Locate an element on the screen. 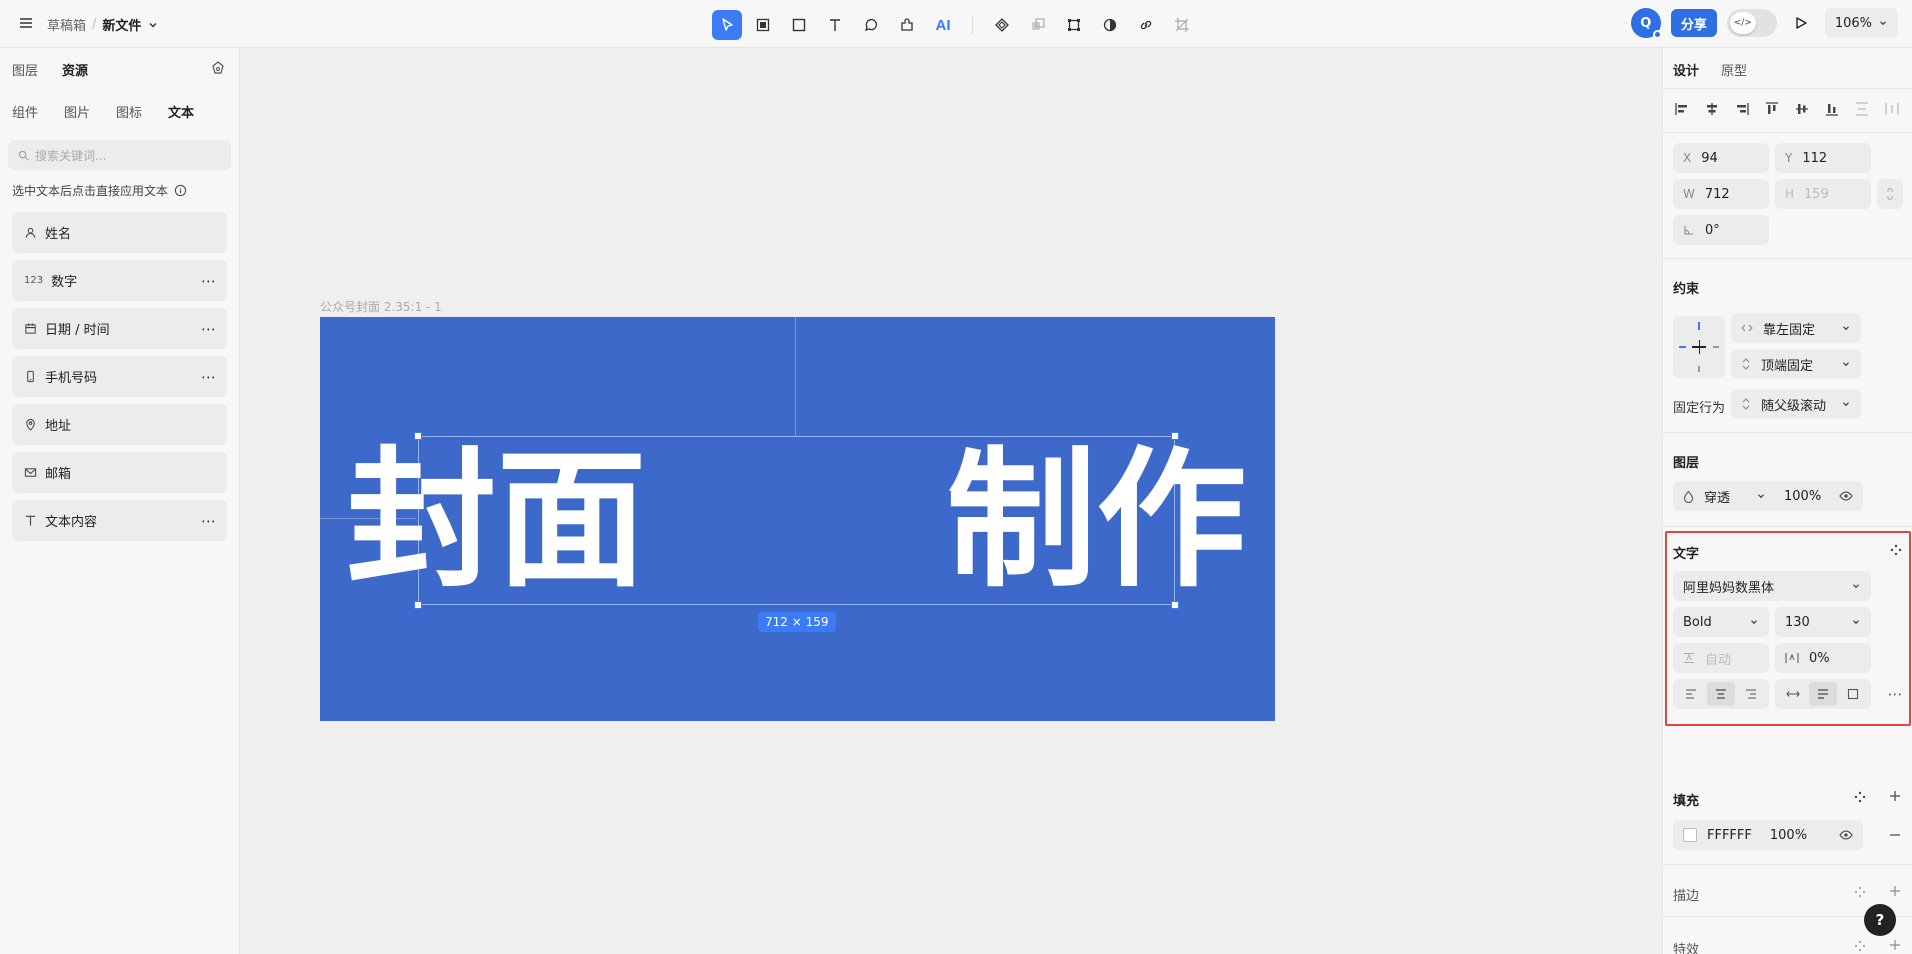 The image size is (1912, 954). link-icon is located at coordinates (1146, 25).